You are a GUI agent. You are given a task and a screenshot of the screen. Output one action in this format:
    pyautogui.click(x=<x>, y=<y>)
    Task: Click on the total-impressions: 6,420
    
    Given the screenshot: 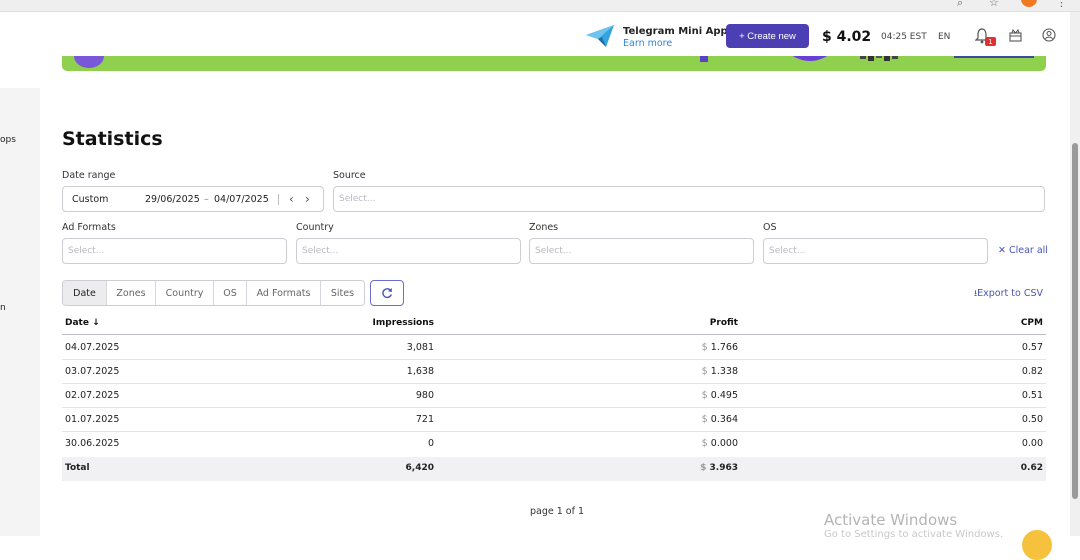 What is the action you would take?
    pyautogui.click(x=419, y=468)
    